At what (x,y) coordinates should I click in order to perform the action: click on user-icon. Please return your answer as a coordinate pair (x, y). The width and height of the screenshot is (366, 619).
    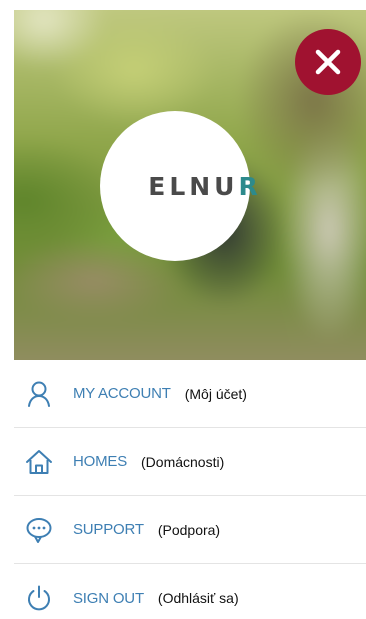
    Looking at the image, I should click on (39, 394).